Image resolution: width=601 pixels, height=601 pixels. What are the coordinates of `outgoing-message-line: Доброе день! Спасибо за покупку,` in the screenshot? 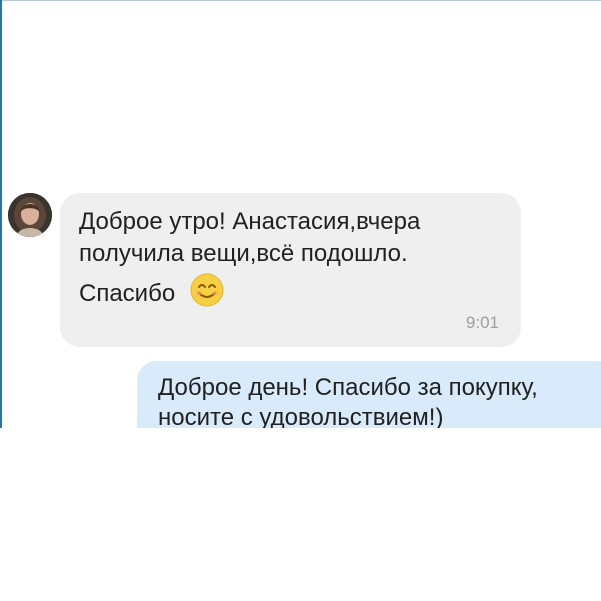 It's located at (348, 387).